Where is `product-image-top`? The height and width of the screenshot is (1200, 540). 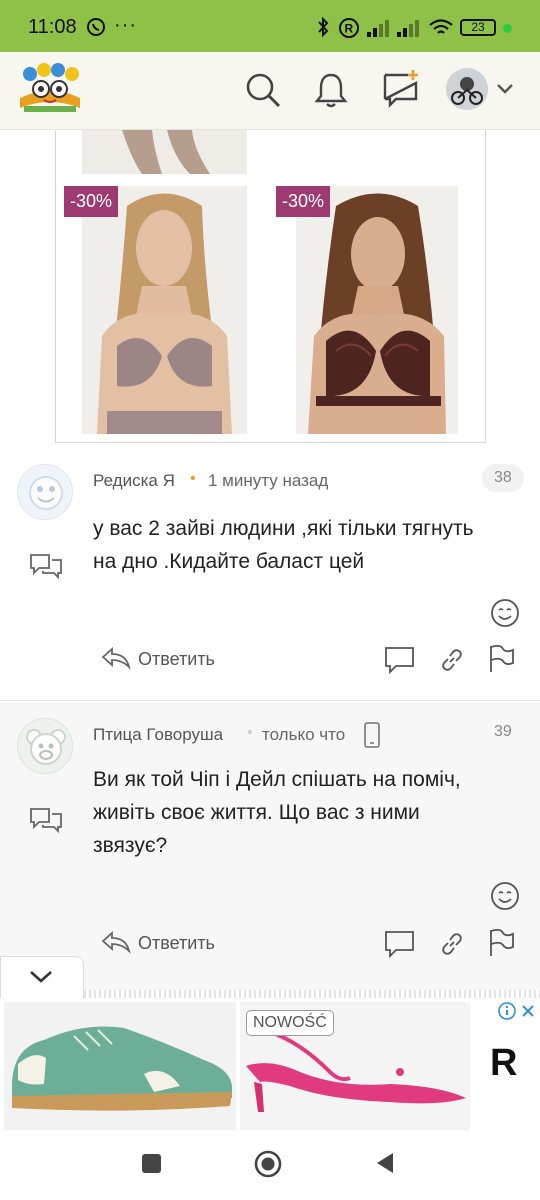 product-image-top is located at coordinates (164, 152).